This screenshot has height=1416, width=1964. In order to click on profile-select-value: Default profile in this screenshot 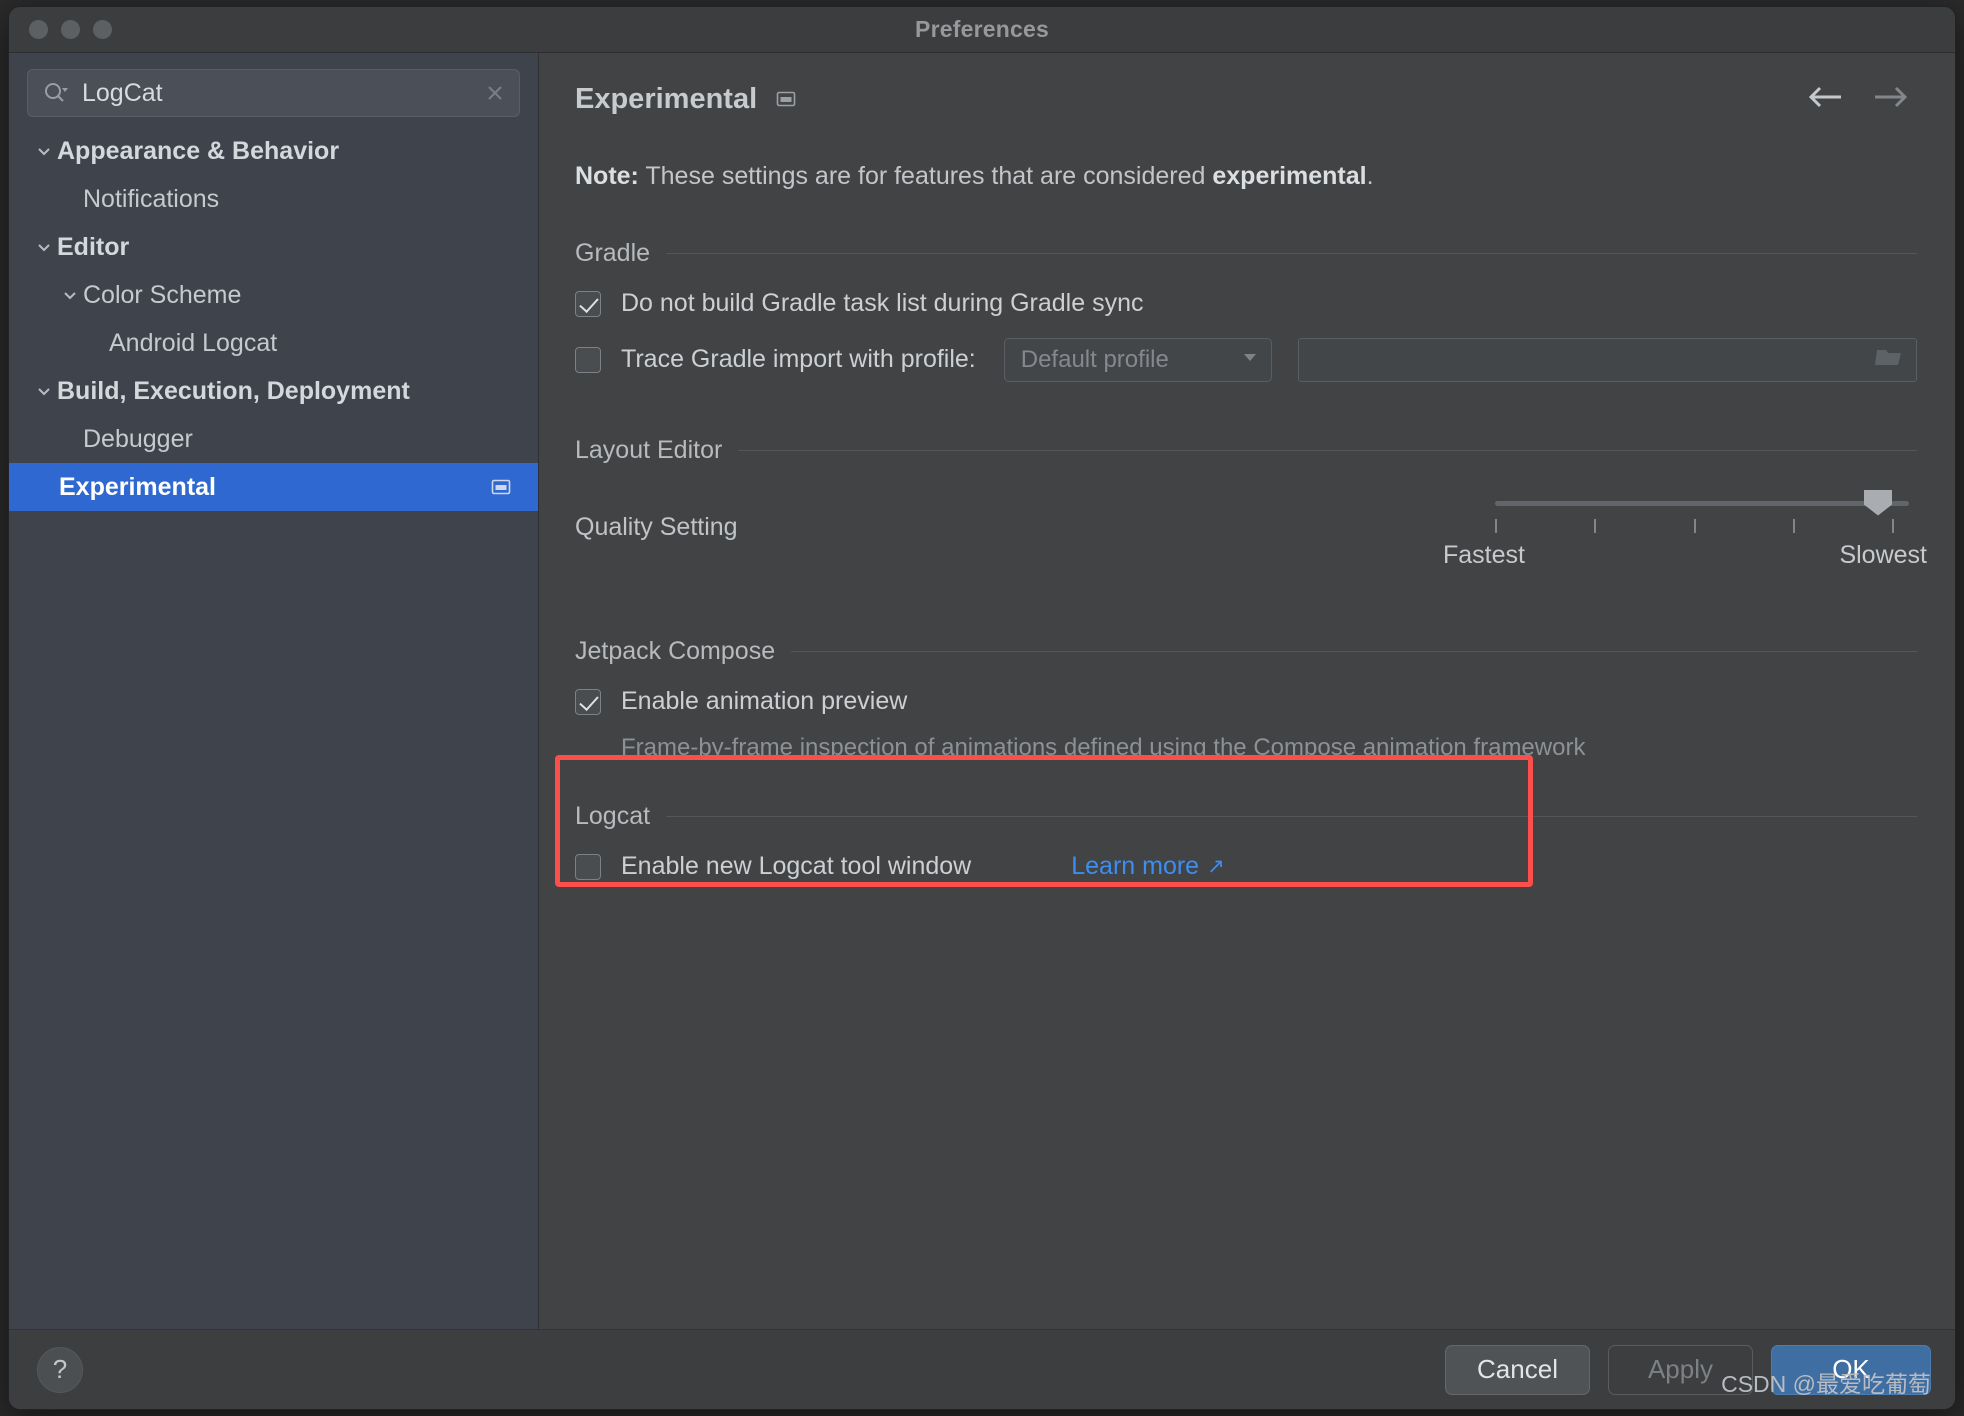, I will do `click(1094, 359)`.